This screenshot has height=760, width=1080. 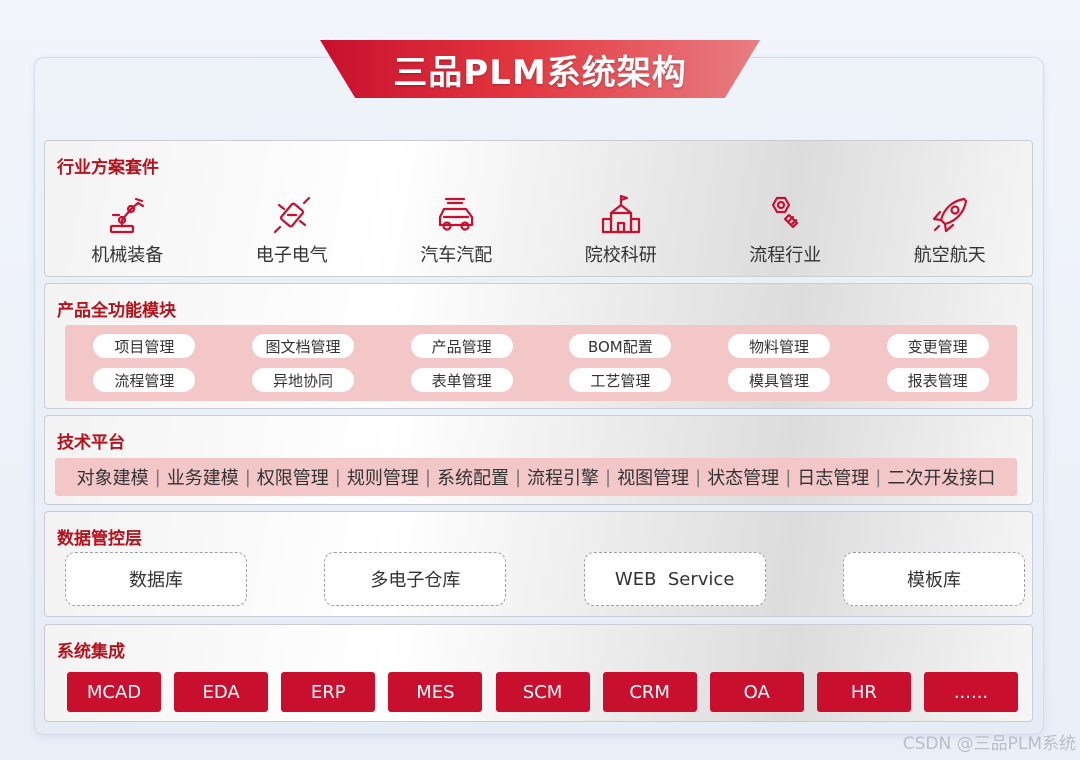 I want to click on module-pill: BOM配置, so click(x=620, y=346).